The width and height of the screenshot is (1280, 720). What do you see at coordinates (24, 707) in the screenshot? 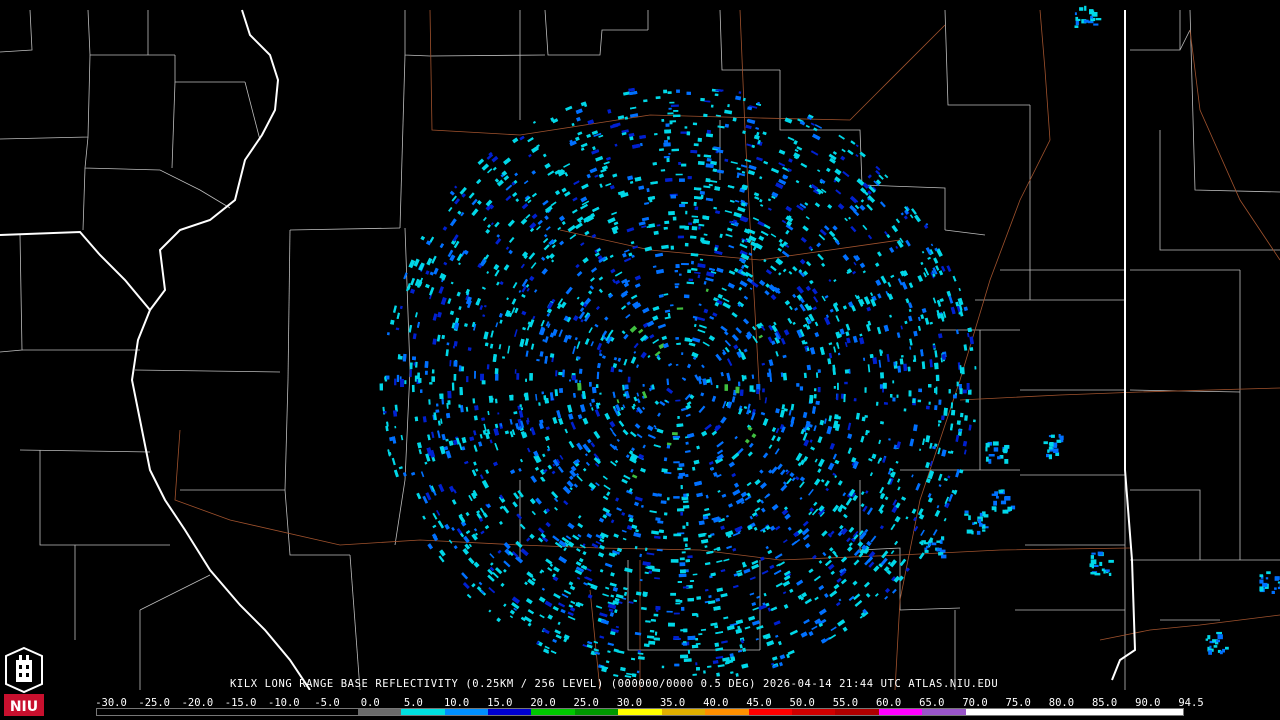
I see `logo-text: NIU` at bounding box center [24, 707].